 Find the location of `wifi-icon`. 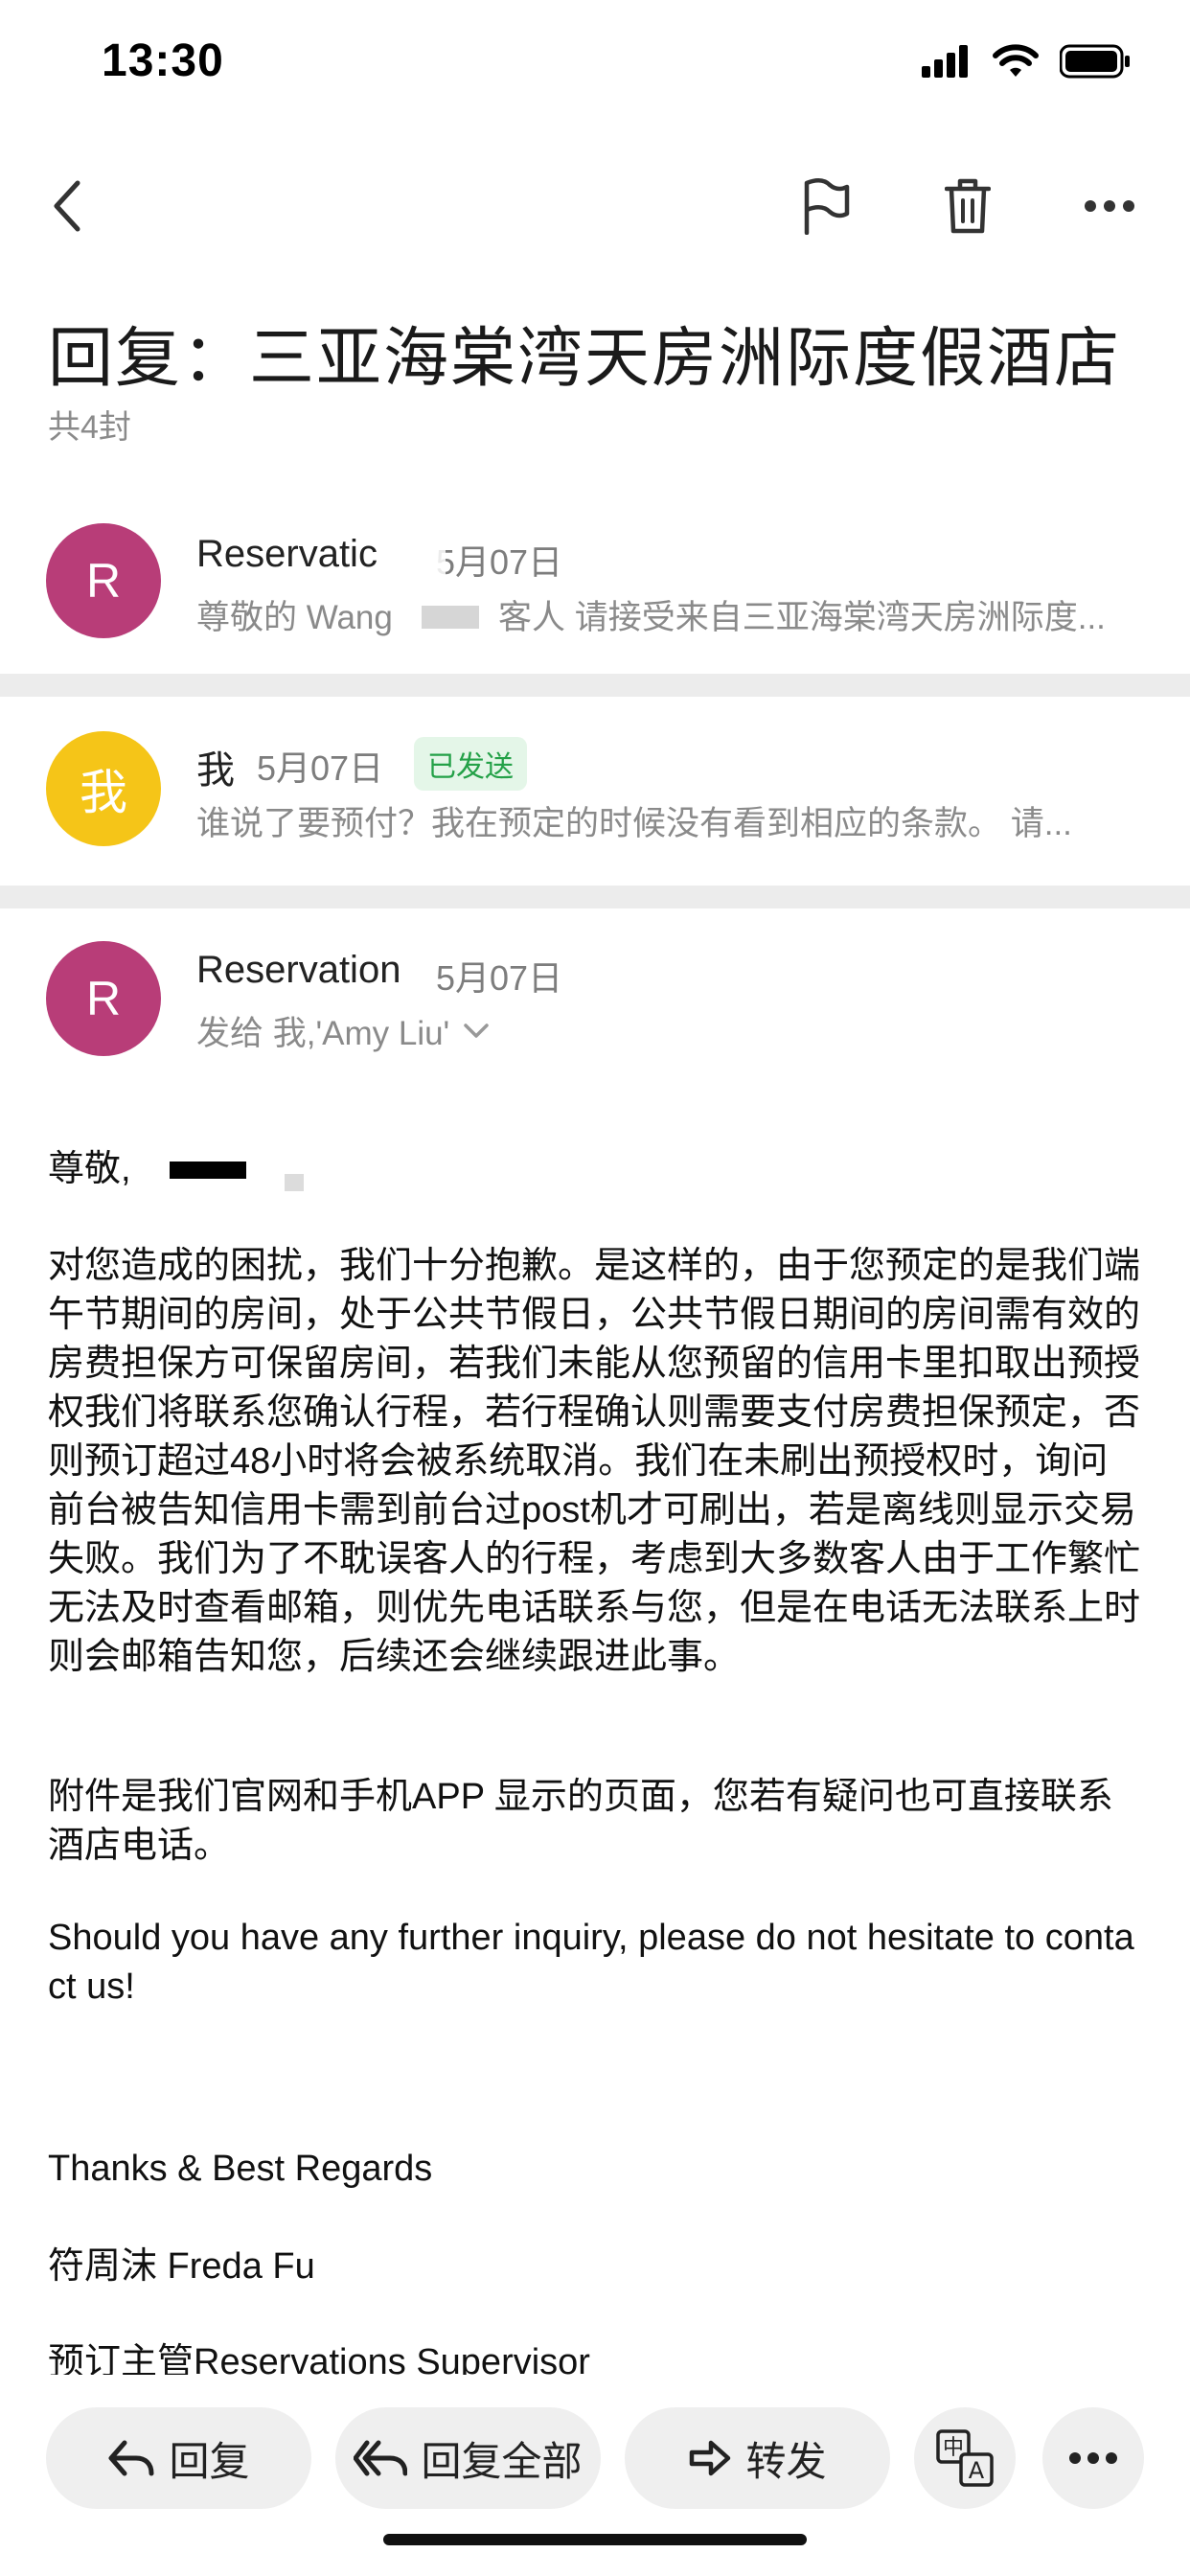

wifi-icon is located at coordinates (1016, 60).